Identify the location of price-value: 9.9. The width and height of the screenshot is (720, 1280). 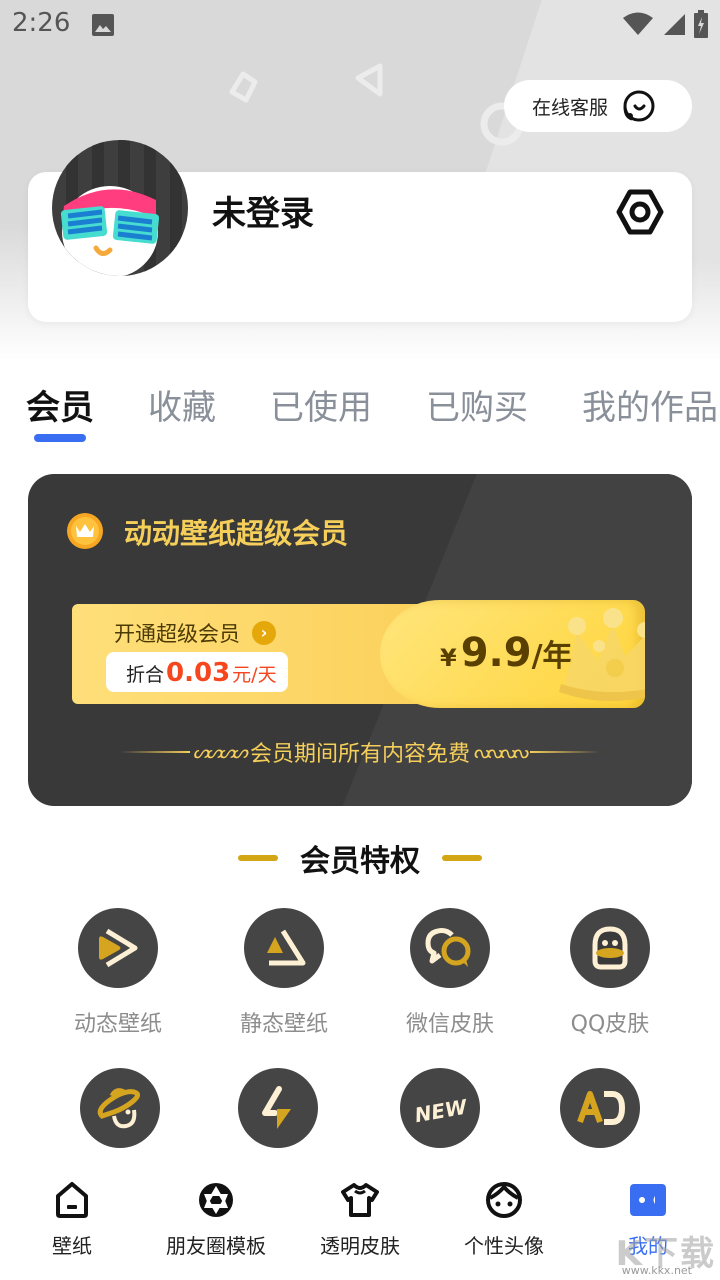
(496, 653).